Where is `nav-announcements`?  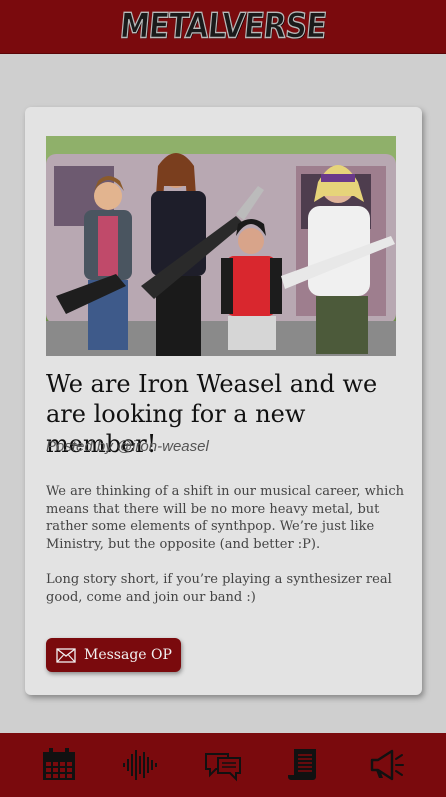 nav-announcements is located at coordinates (387, 765).